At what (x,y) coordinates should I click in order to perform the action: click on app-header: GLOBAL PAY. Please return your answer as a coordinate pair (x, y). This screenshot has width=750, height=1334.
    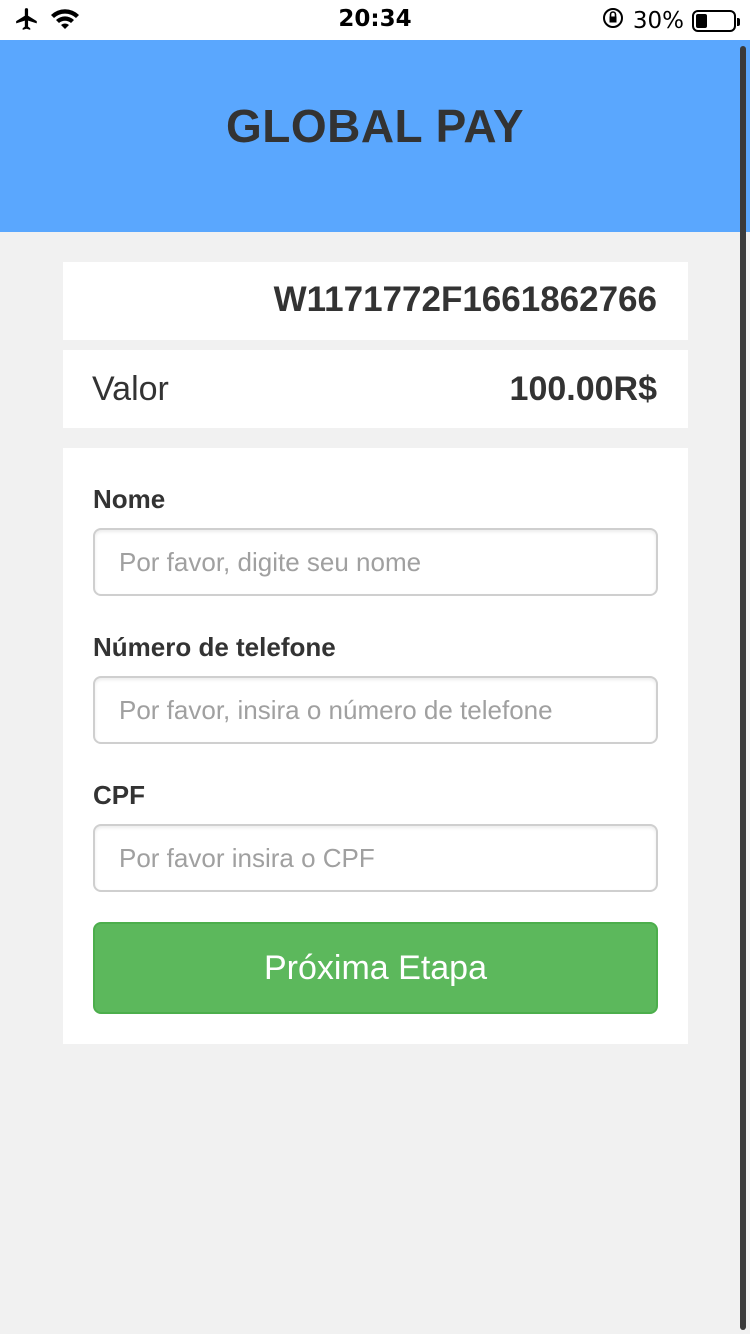
    Looking at the image, I should click on (375, 136).